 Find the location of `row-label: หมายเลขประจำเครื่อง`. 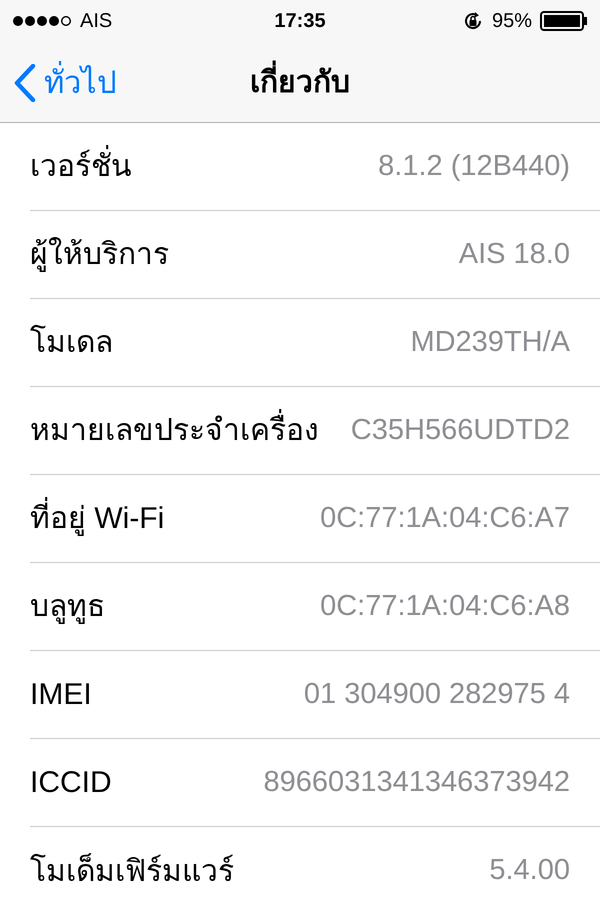

row-label: หมายเลขประจำเครื่อง is located at coordinates (174, 430).